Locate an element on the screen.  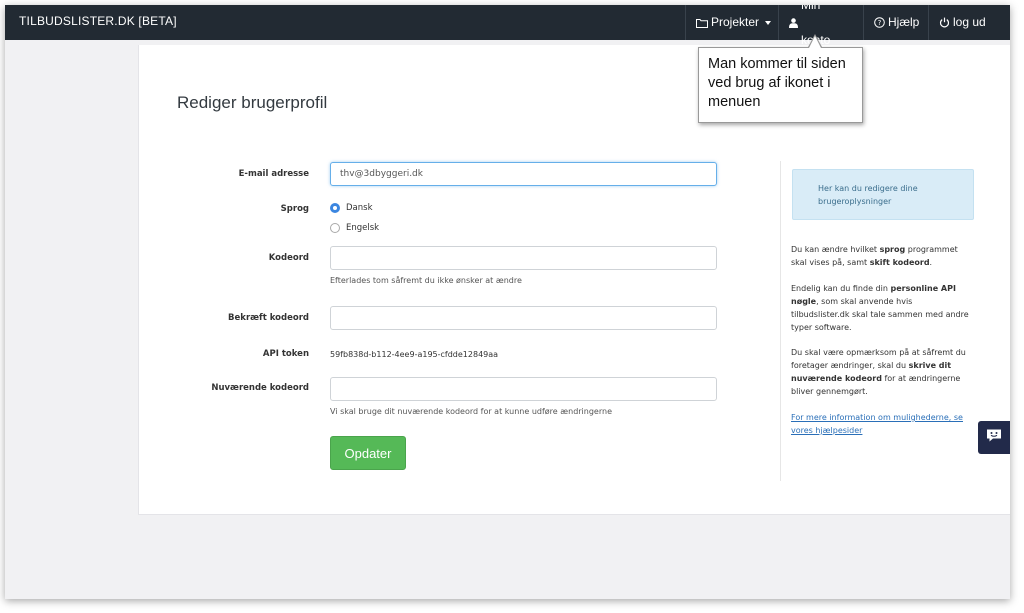
bekraeft-kodeord-field is located at coordinates (523, 318).